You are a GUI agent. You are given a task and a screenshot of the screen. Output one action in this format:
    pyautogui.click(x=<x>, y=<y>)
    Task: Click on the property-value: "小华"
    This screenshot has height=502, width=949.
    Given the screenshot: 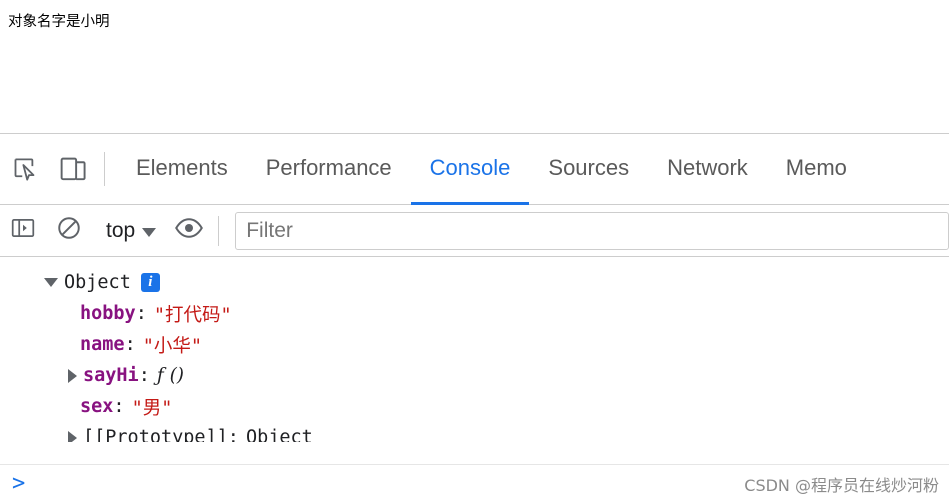 What is the action you would take?
    pyautogui.click(x=172, y=346)
    